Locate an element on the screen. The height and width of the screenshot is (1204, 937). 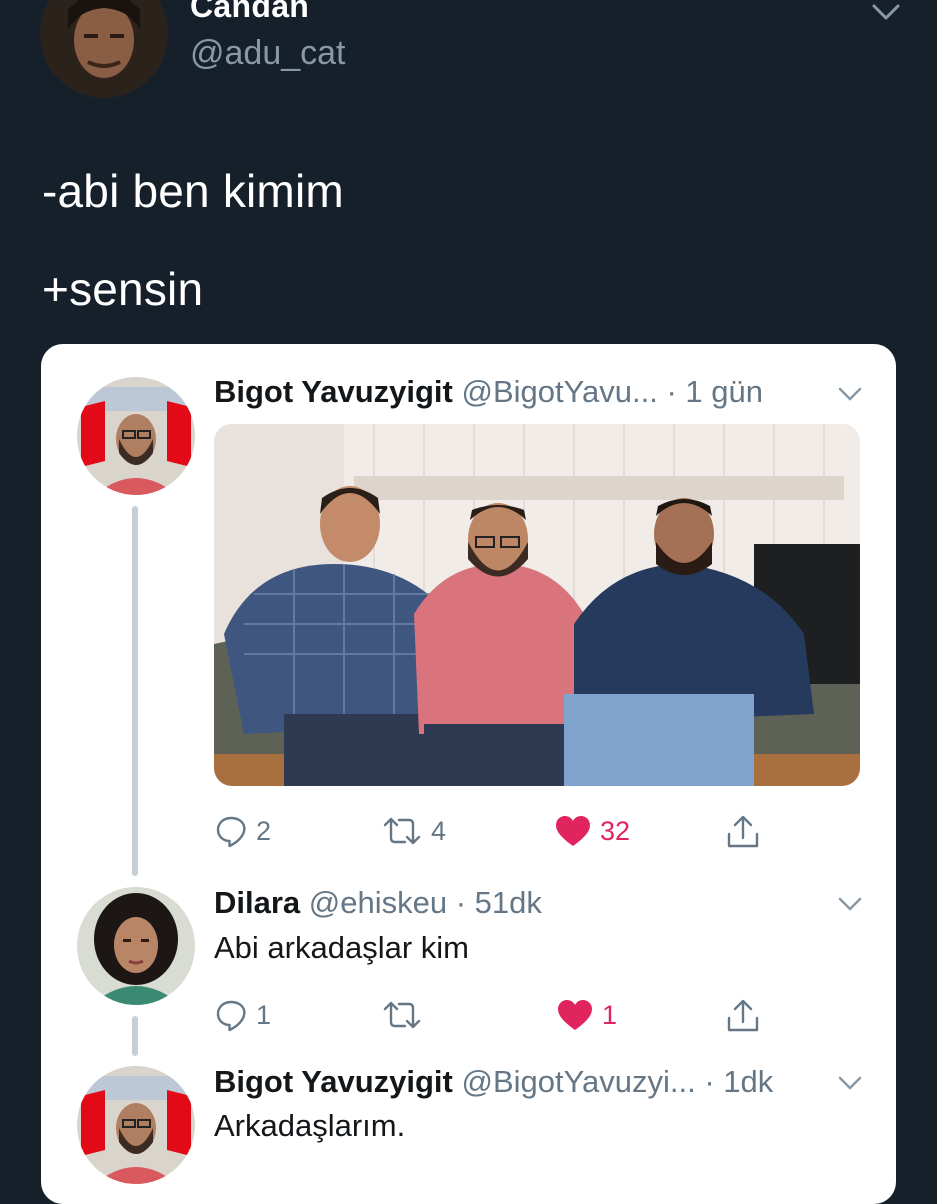
tweet-header-3: Bigot Yavuzyigit @BigotYavuzyi... · 1dk is located at coordinates (493, 1082).